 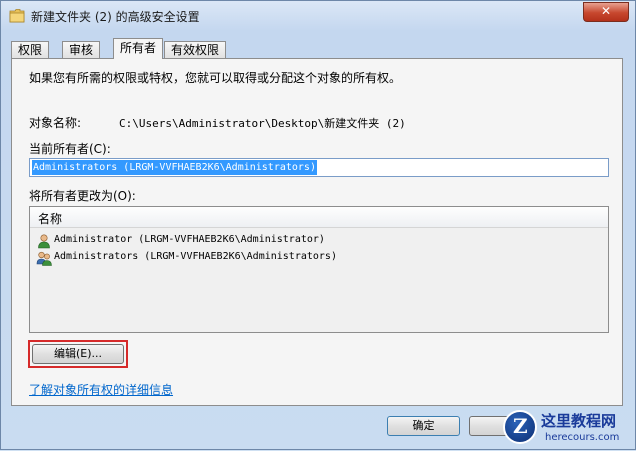 What do you see at coordinates (101, 389) in the screenshot?
I see `learn-more-link: 了解对象所有权的详细信息` at bounding box center [101, 389].